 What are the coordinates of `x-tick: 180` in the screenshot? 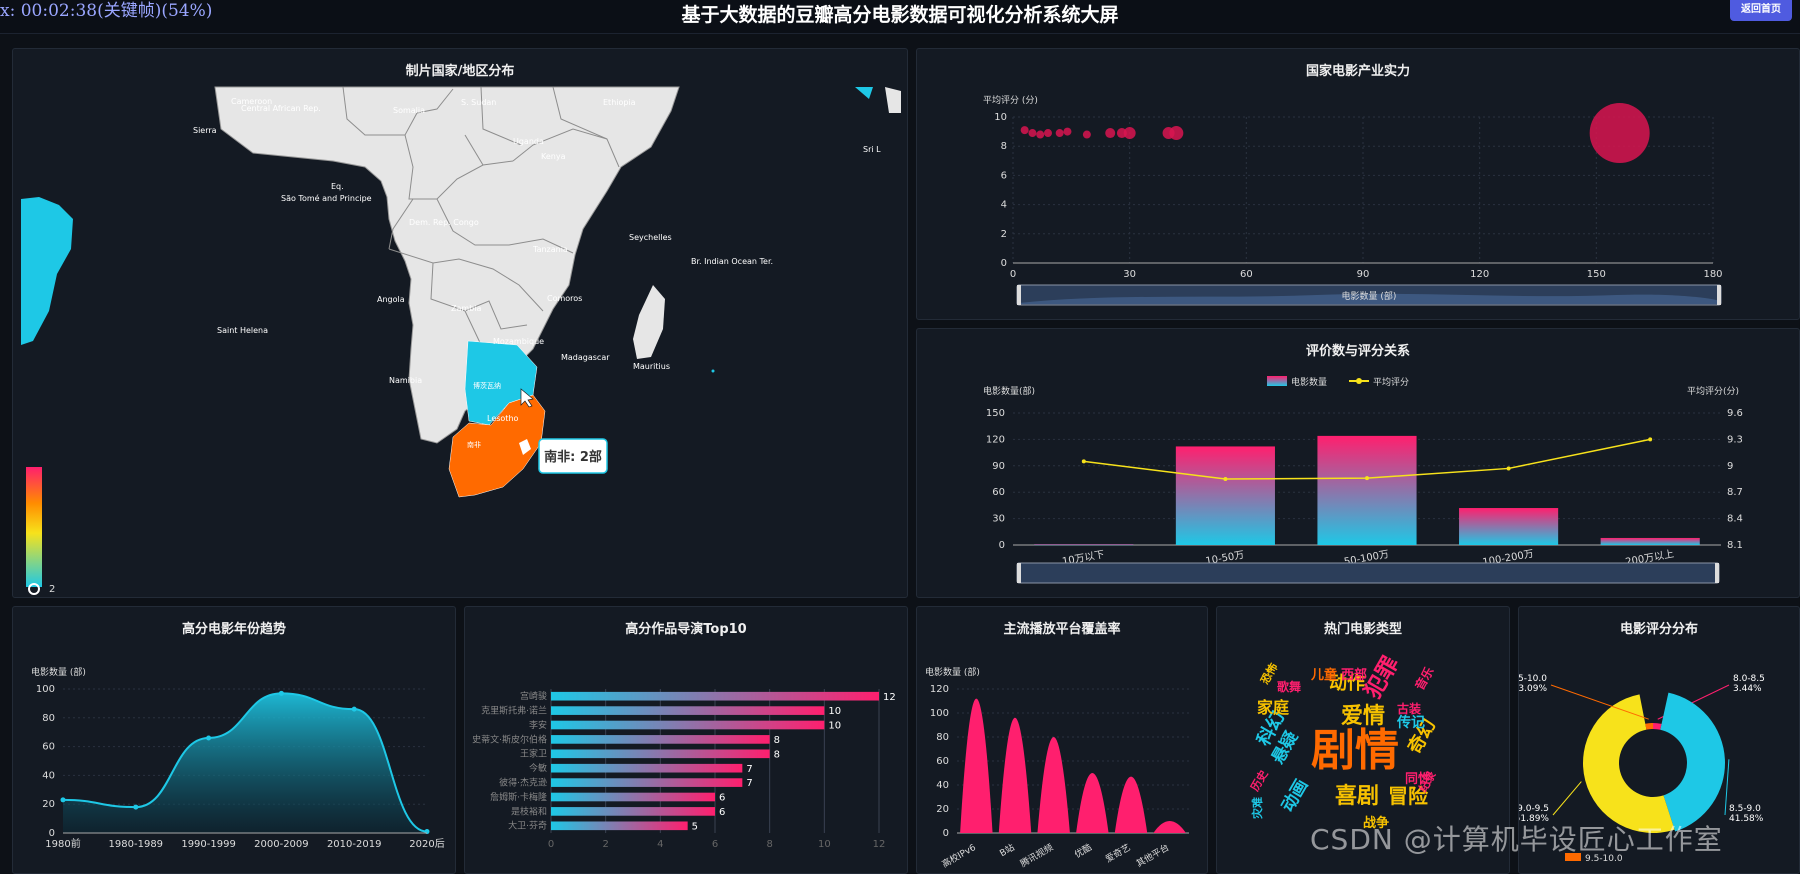 It's located at (1712, 274).